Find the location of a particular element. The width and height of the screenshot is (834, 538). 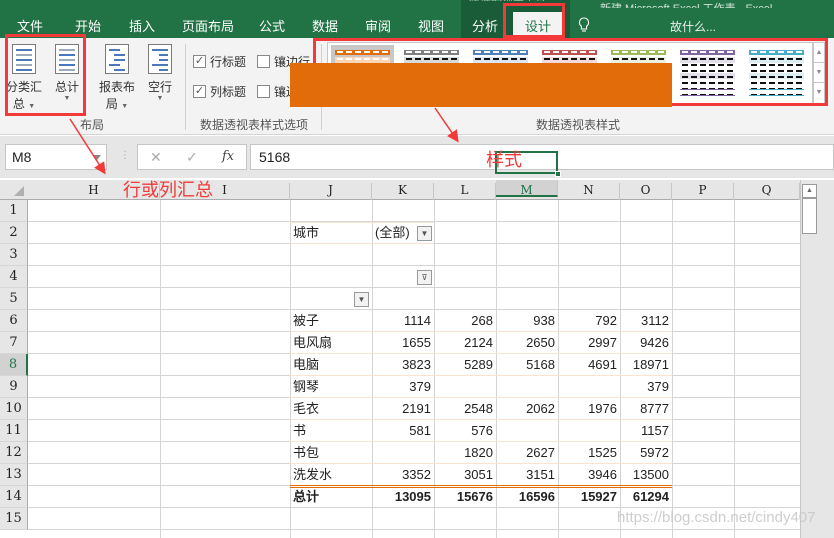

enter-icon: ✓ is located at coordinates (192, 157).